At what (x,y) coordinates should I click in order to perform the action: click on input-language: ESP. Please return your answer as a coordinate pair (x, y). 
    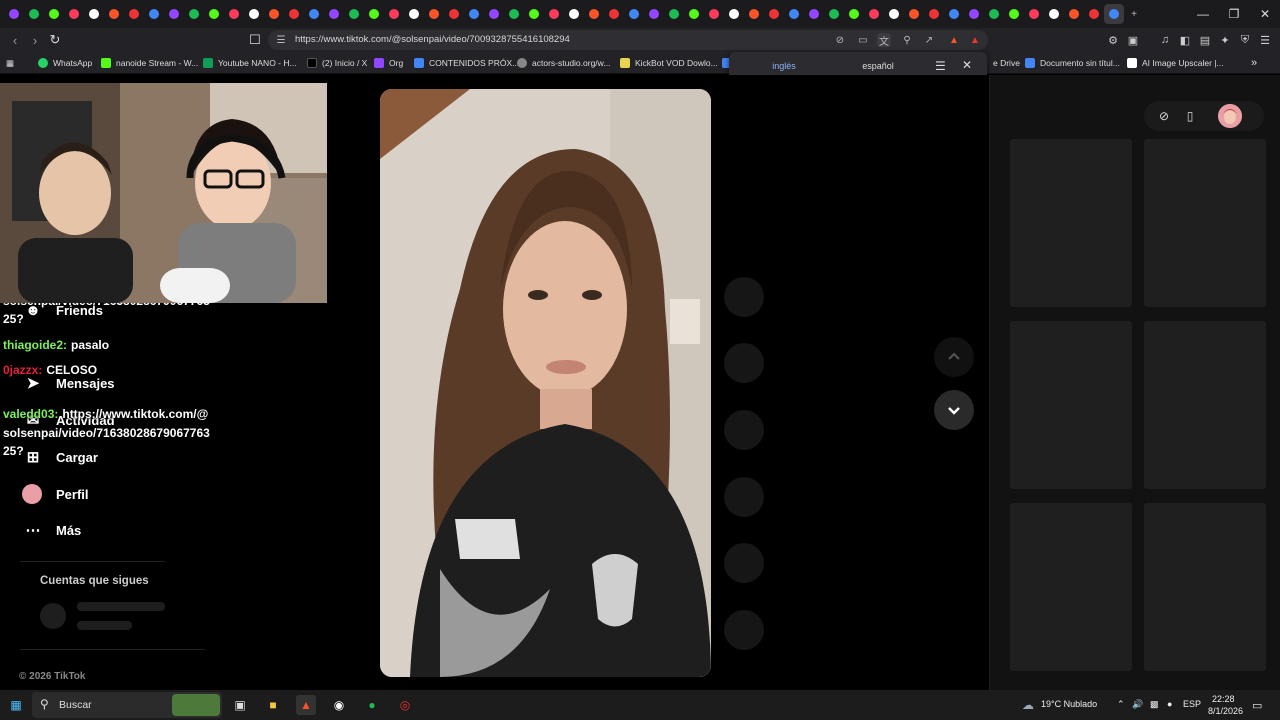
    Looking at the image, I should click on (1192, 704).